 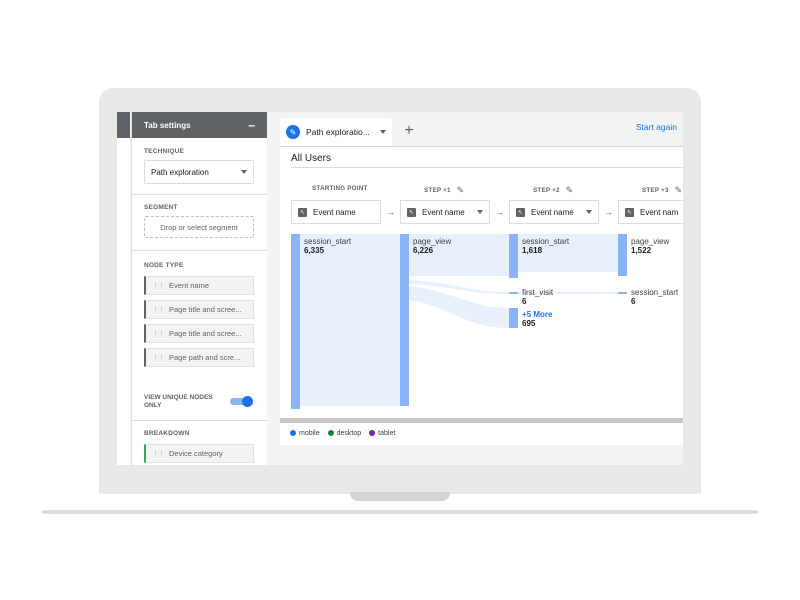 I want to click on node-value: 1,618, so click(x=532, y=250).